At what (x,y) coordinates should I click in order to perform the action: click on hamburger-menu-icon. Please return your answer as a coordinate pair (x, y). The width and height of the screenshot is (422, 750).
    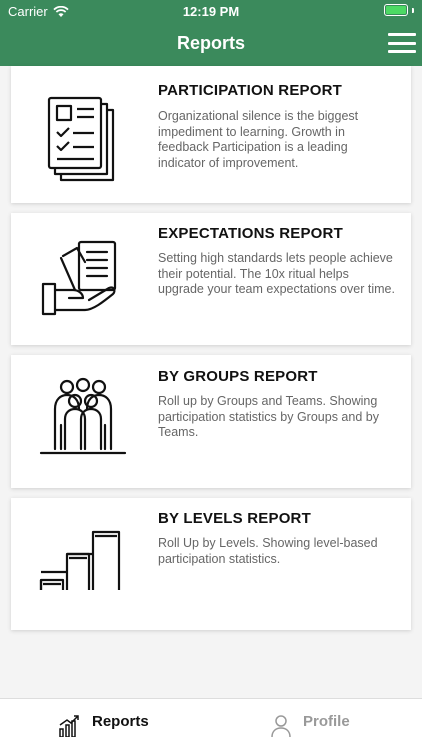
    Looking at the image, I should click on (402, 43).